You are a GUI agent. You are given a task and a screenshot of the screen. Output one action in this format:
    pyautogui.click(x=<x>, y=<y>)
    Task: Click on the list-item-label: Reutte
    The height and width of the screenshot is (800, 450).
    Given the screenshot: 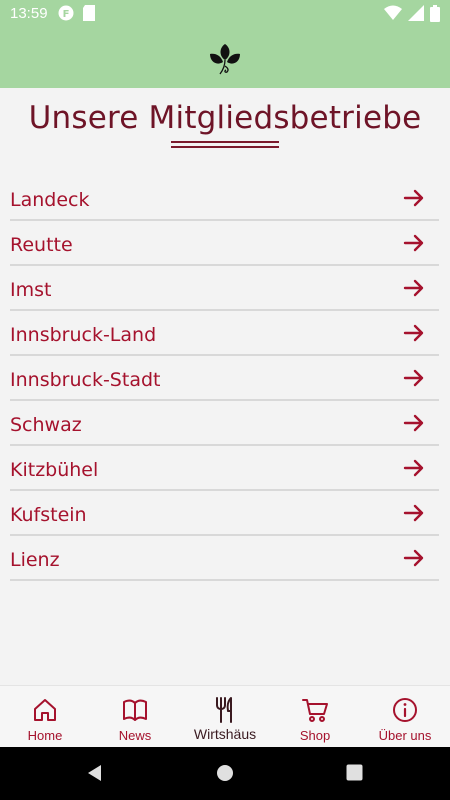 What is the action you would take?
    pyautogui.click(x=41, y=244)
    